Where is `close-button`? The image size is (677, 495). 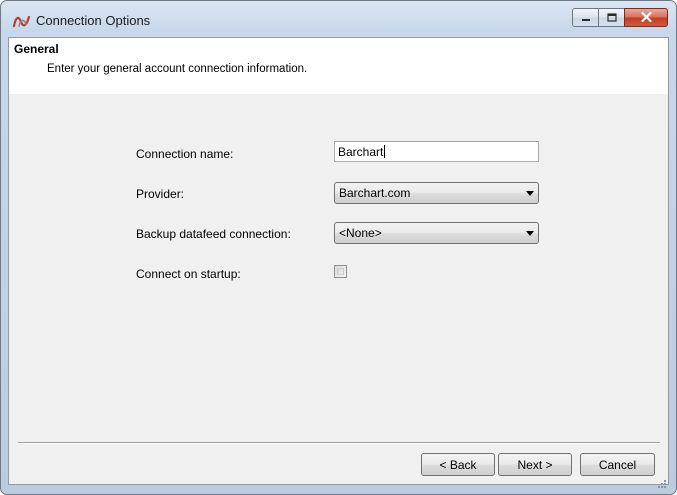 close-button is located at coordinates (646, 17).